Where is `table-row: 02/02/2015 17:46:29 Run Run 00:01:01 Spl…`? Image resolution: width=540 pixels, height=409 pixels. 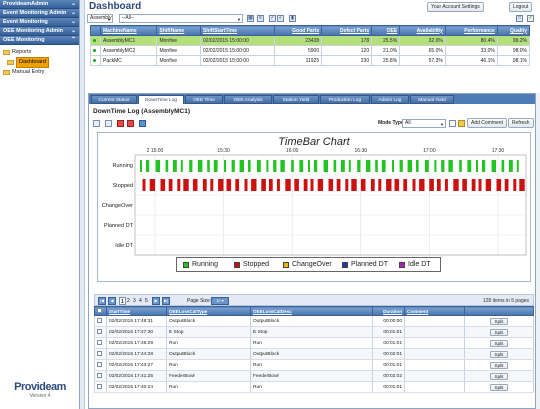 table-row: 02/02/2015 17:46:29 Run Run 00:01:01 Spl… is located at coordinates (314, 343).